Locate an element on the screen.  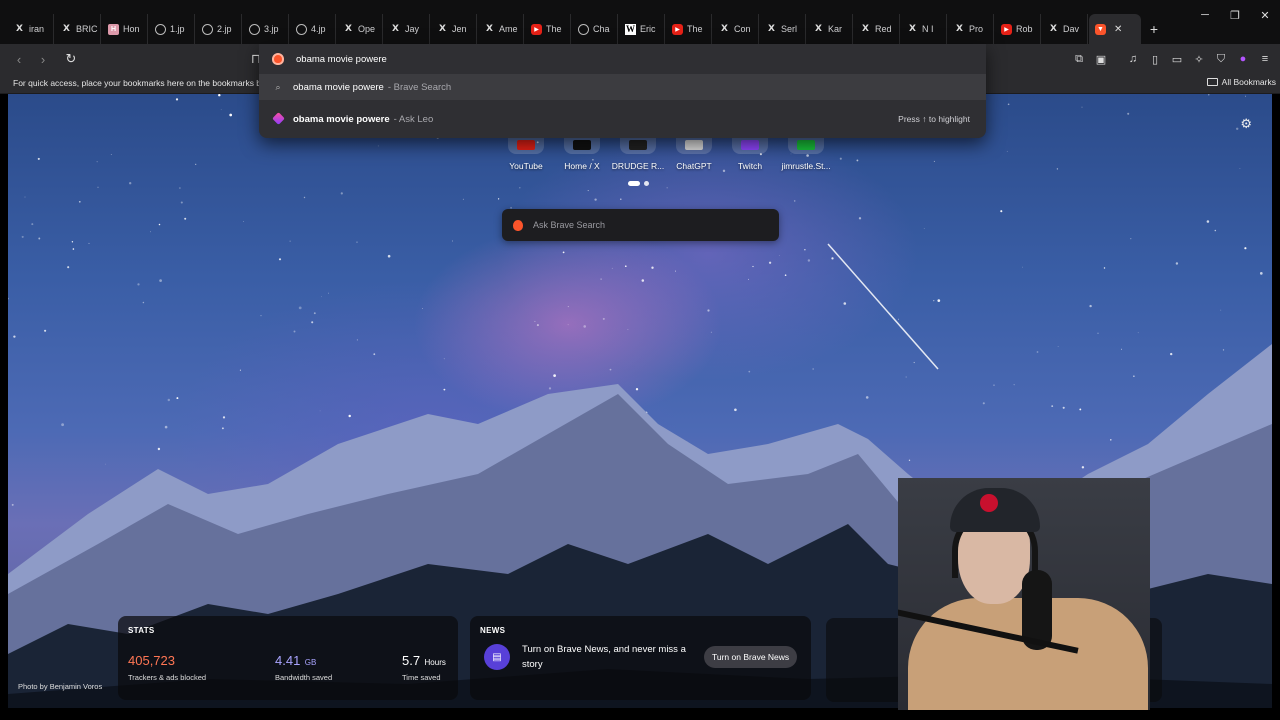
tab-label: 1.jp is located at coordinates (177, 29).